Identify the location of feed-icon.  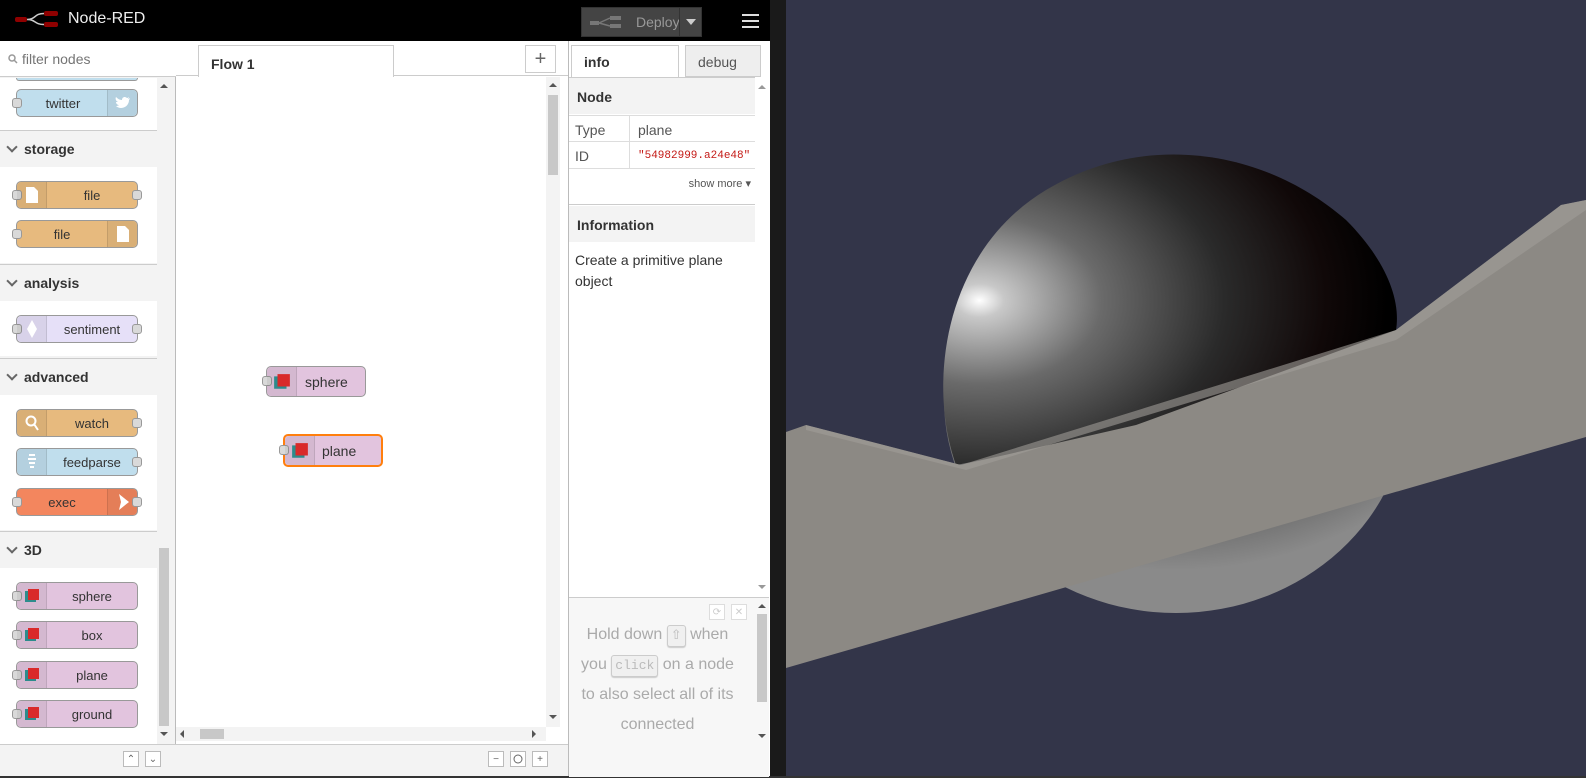
(32, 462).